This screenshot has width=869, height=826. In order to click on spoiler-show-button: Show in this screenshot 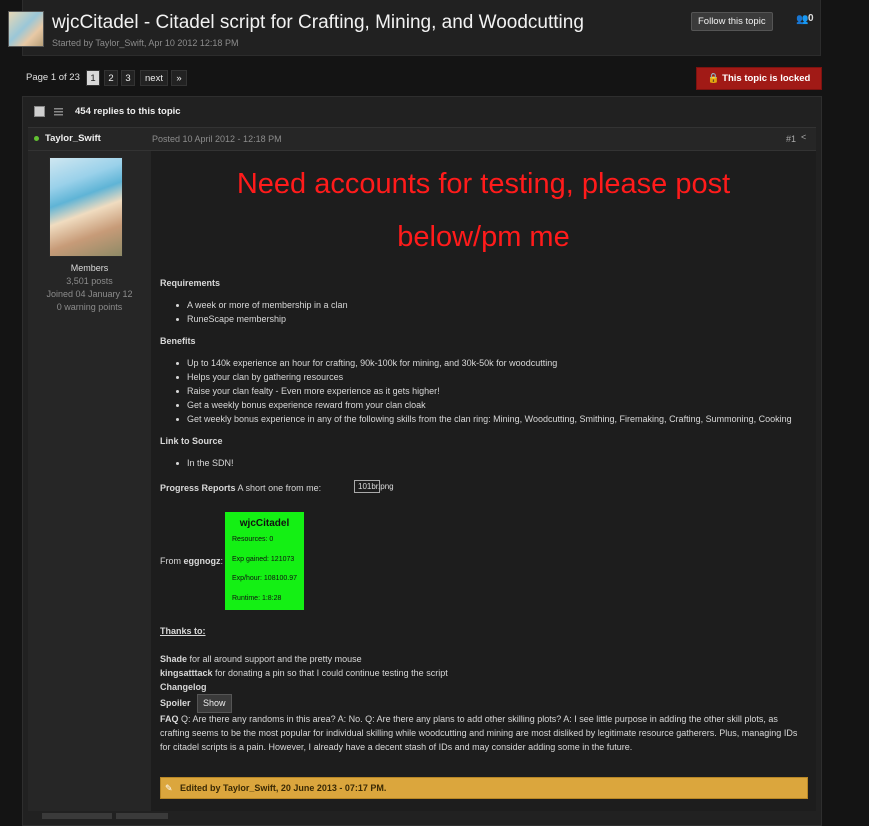, I will do `click(214, 703)`.